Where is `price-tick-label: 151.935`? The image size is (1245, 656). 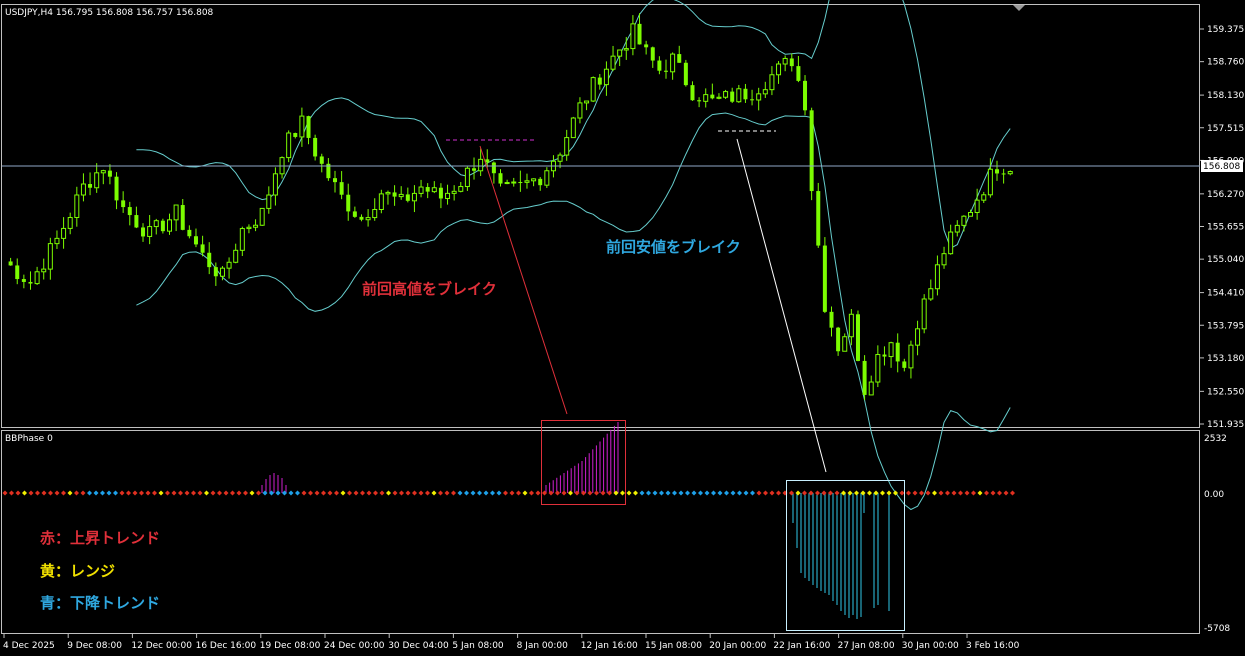
price-tick-label: 151.935 is located at coordinates (1225, 425).